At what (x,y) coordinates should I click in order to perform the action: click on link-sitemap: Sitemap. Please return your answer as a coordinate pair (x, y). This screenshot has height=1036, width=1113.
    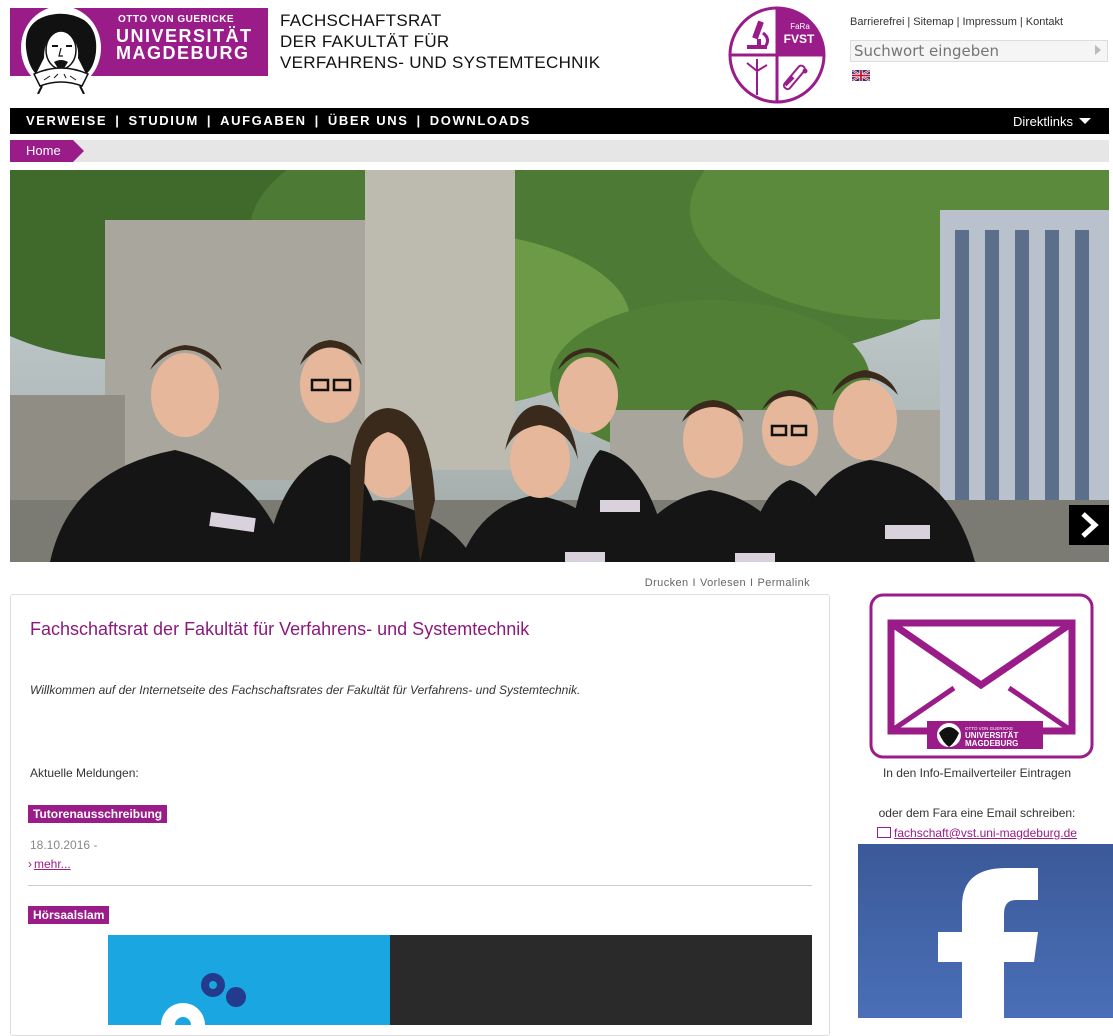
    Looking at the image, I should click on (933, 22).